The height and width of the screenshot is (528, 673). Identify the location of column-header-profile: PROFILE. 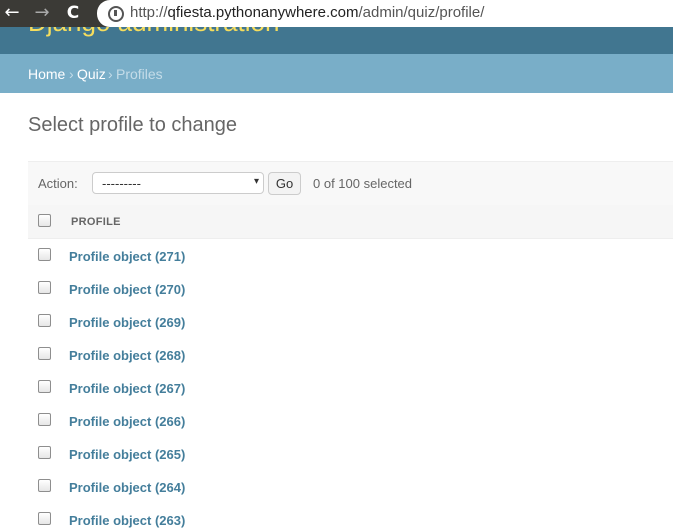
(96, 222).